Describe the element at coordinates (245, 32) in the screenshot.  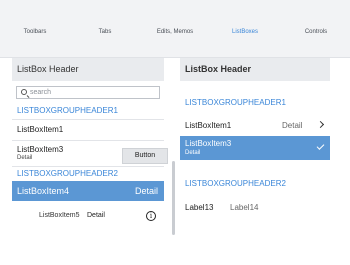
I see `tab-listboxes: ListBoxes` at that location.